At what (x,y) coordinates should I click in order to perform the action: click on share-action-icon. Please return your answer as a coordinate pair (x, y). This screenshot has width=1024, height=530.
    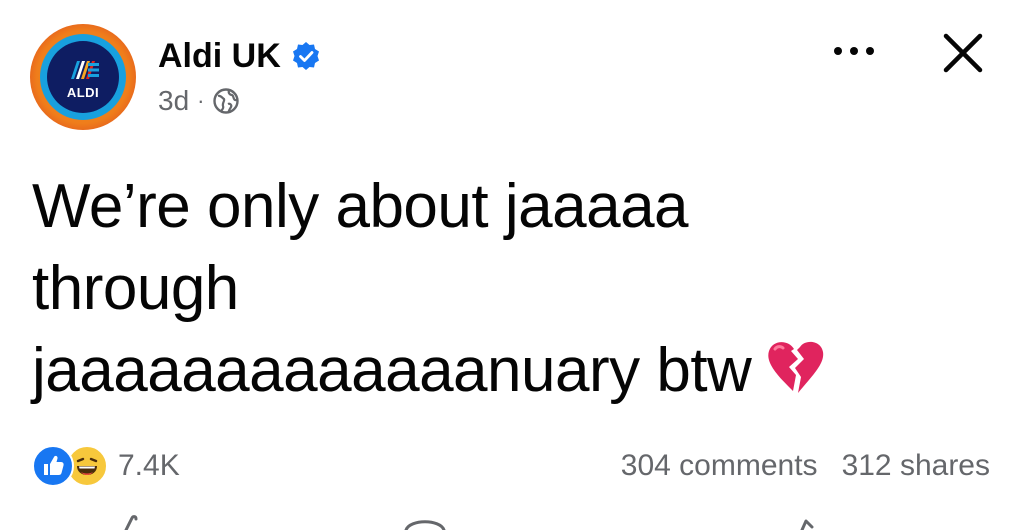
    Looking at the image, I should click on (804, 522).